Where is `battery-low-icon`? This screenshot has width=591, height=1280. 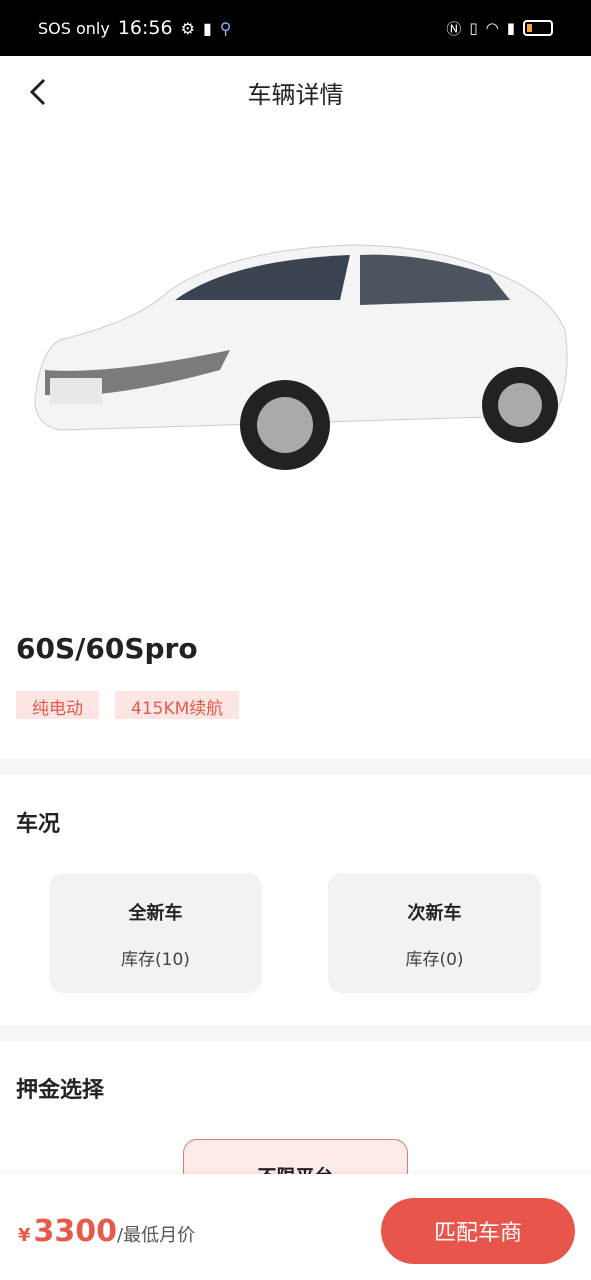
battery-low-icon is located at coordinates (538, 28).